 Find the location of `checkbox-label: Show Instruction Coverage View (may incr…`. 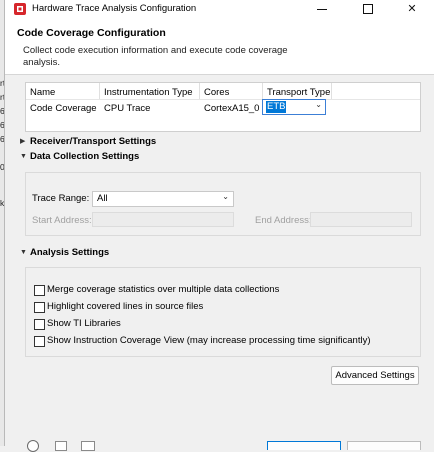

checkbox-label: Show Instruction Coverage View (may incr… is located at coordinates (209, 340).